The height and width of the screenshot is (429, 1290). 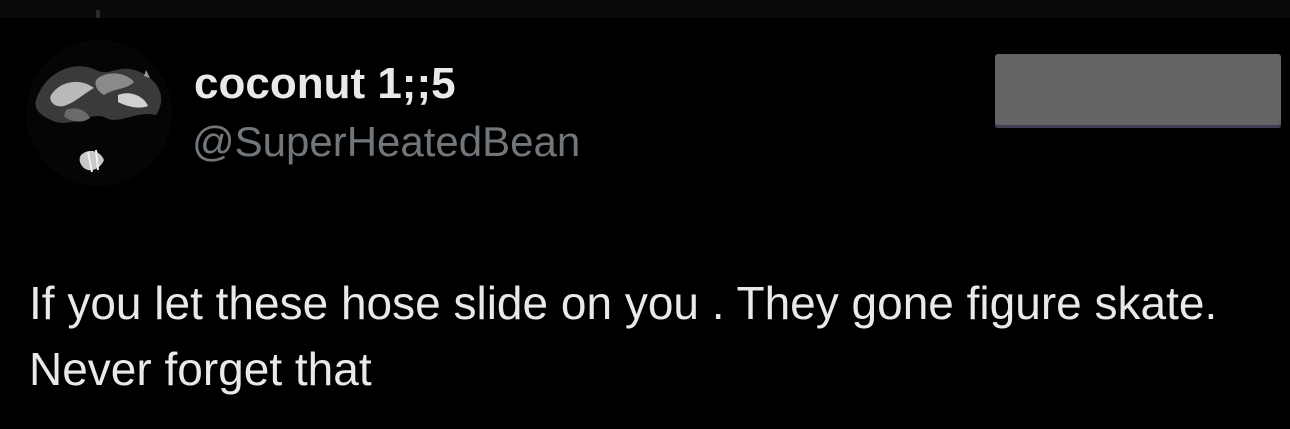 What do you see at coordinates (645, 9) in the screenshot?
I see `top-bar` at bounding box center [645, 9].